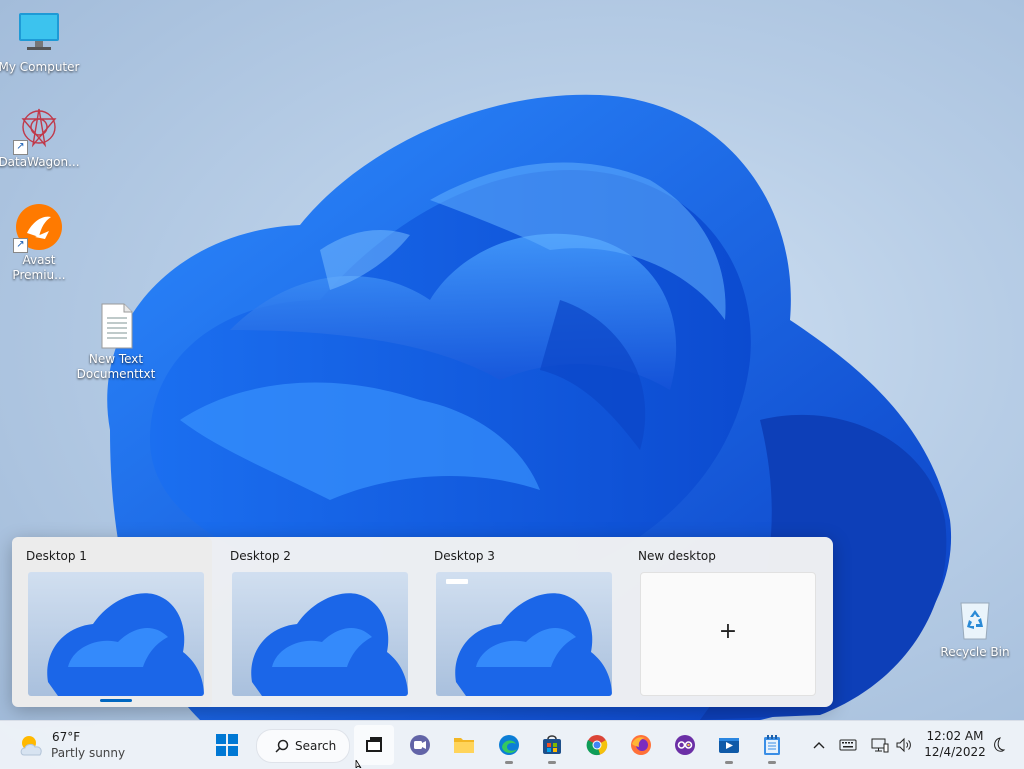 This screenshot has height=769, width=1024. What do you see at coordinates (358, 764) in the screenshot?
I see `mouse-cursor` at bounding box center [358, 764].